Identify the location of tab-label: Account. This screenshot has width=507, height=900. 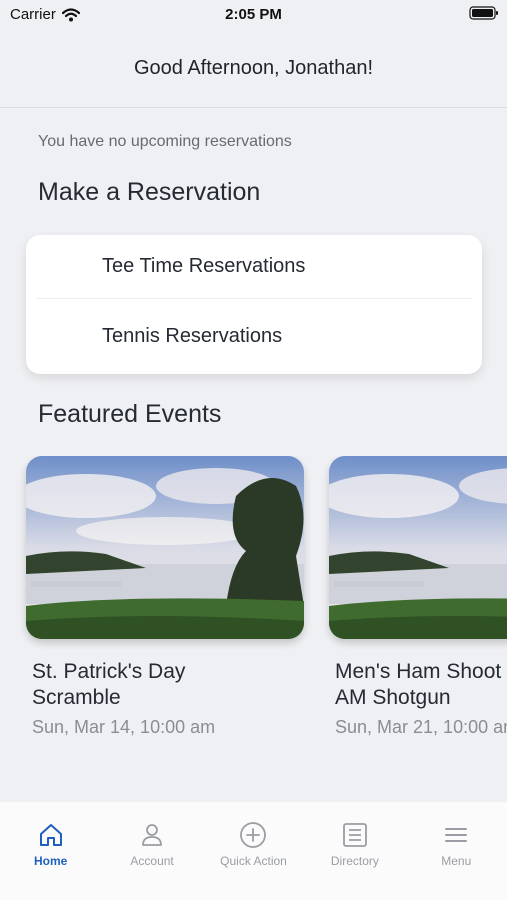
(152, 861).